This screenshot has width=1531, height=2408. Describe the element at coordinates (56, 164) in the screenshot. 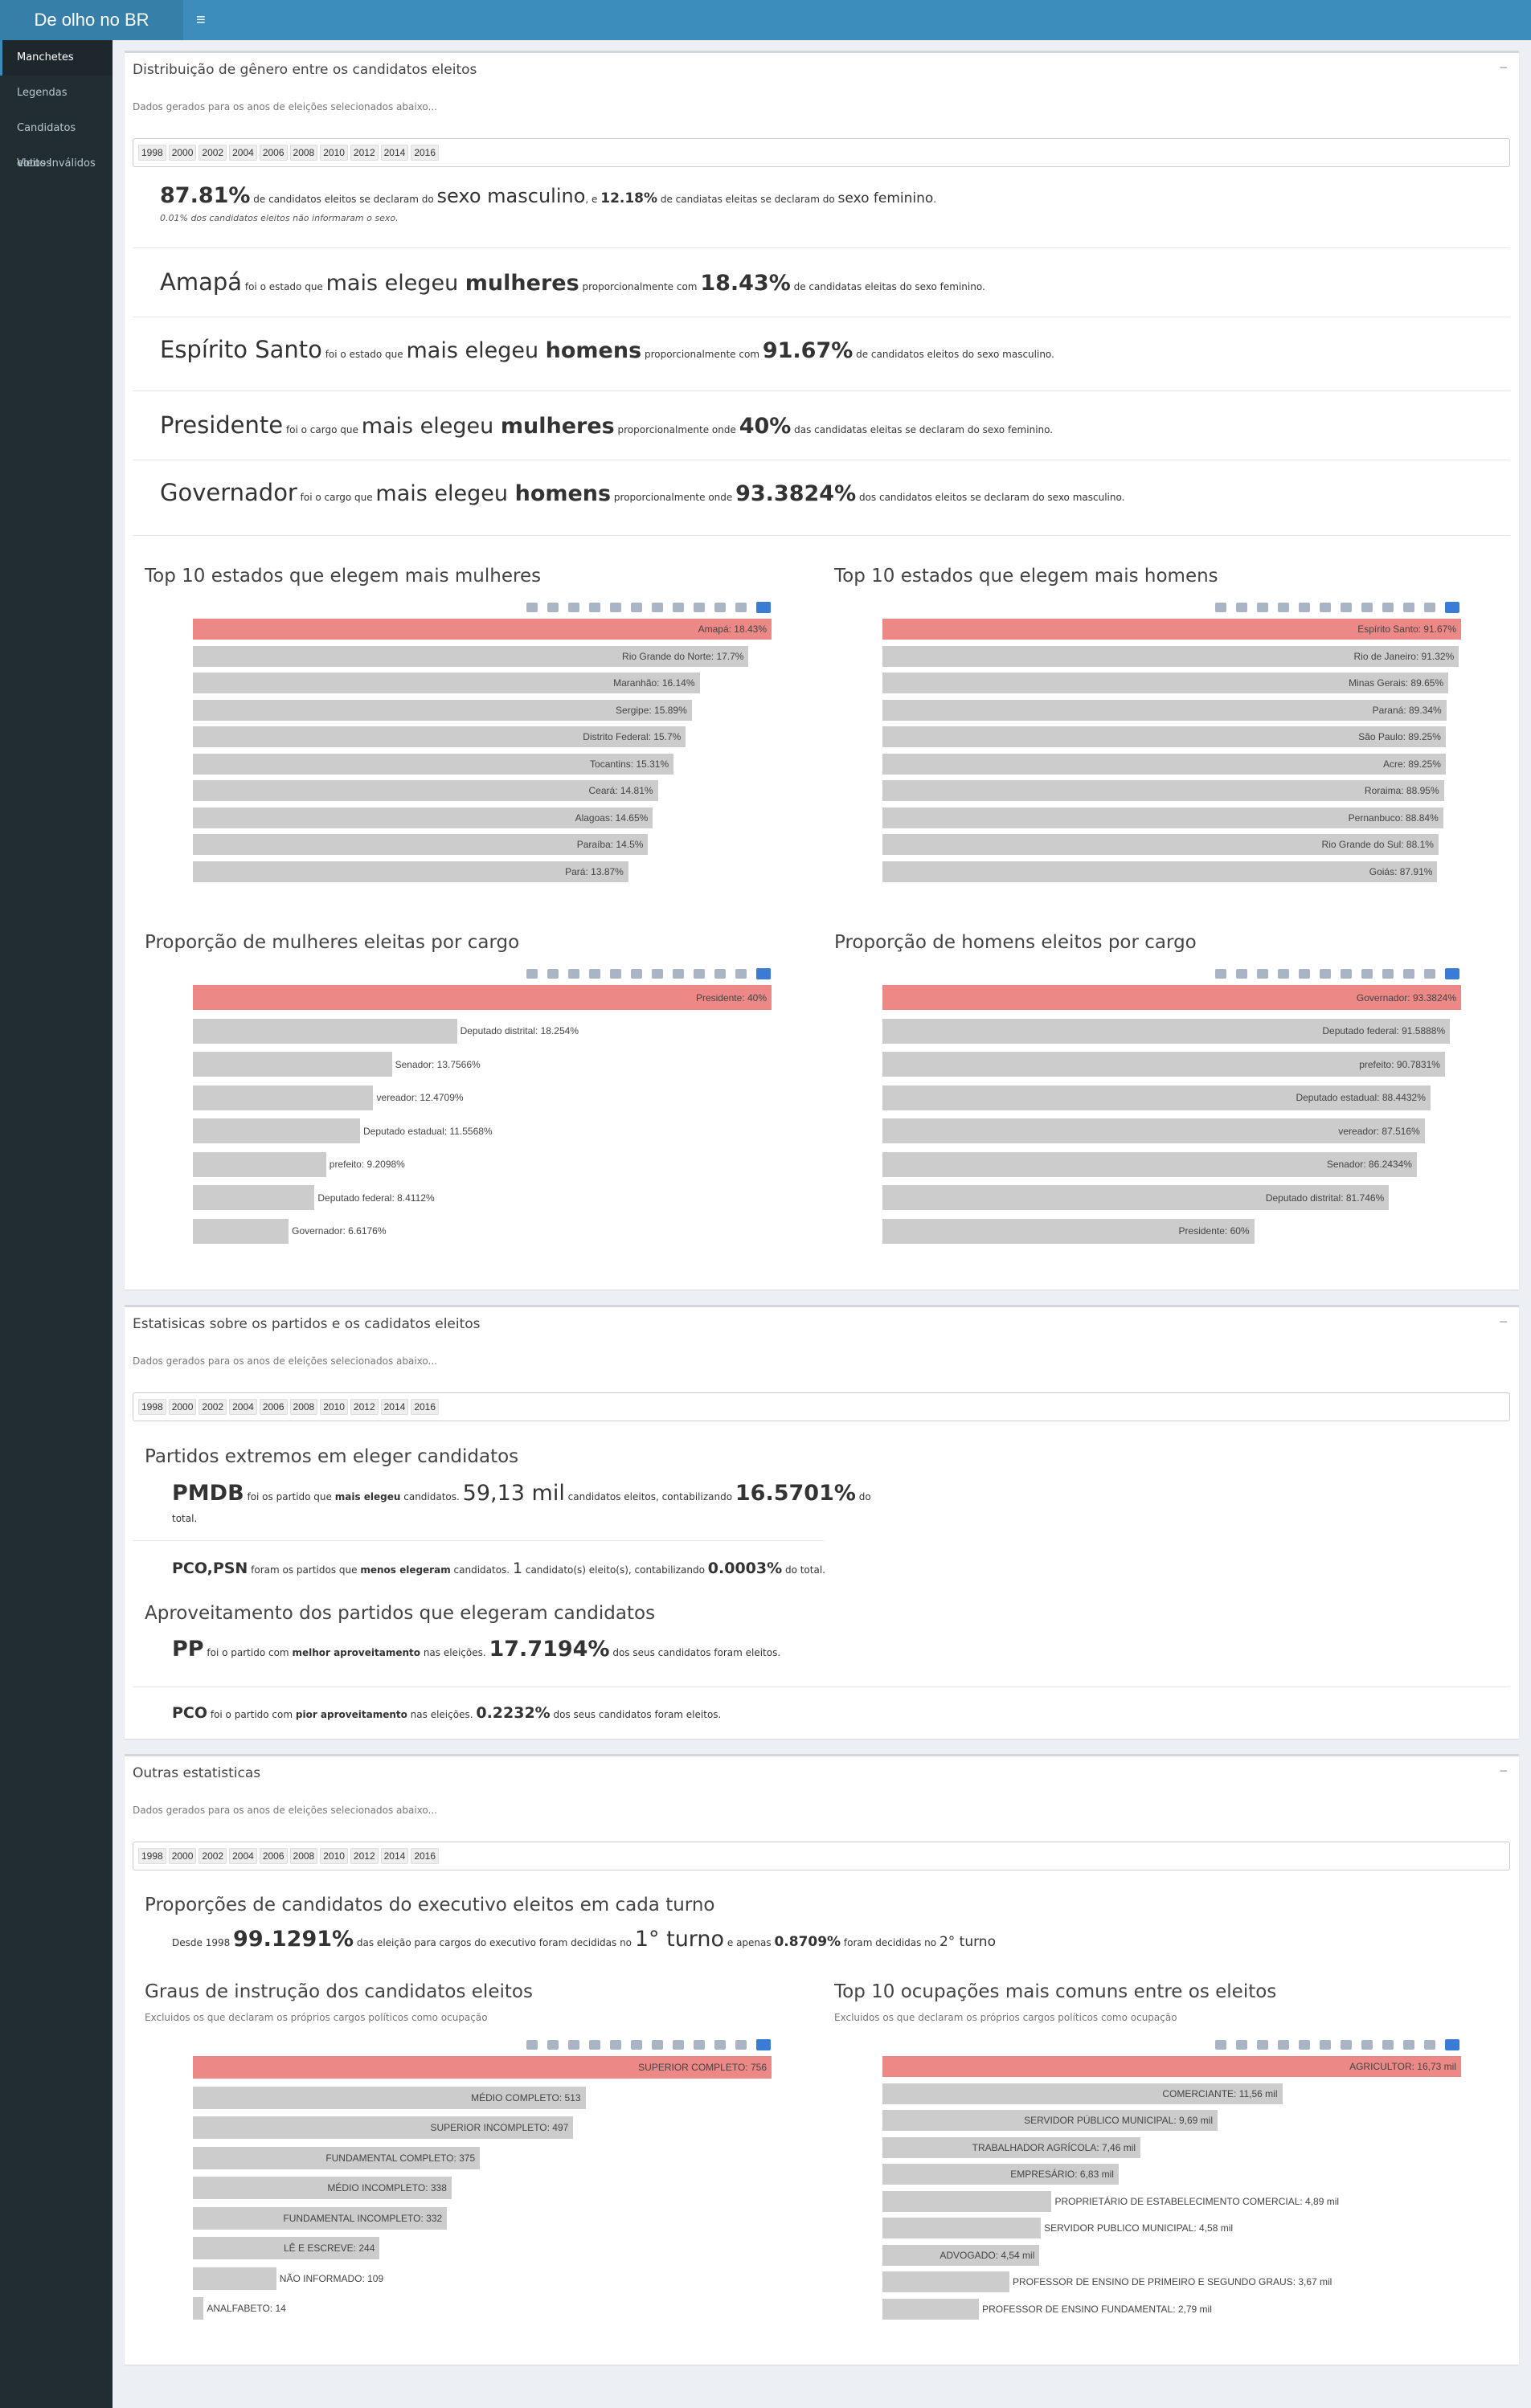

I see `sidebar-item-votos-invalidos: Votos Inválidos` at that location.